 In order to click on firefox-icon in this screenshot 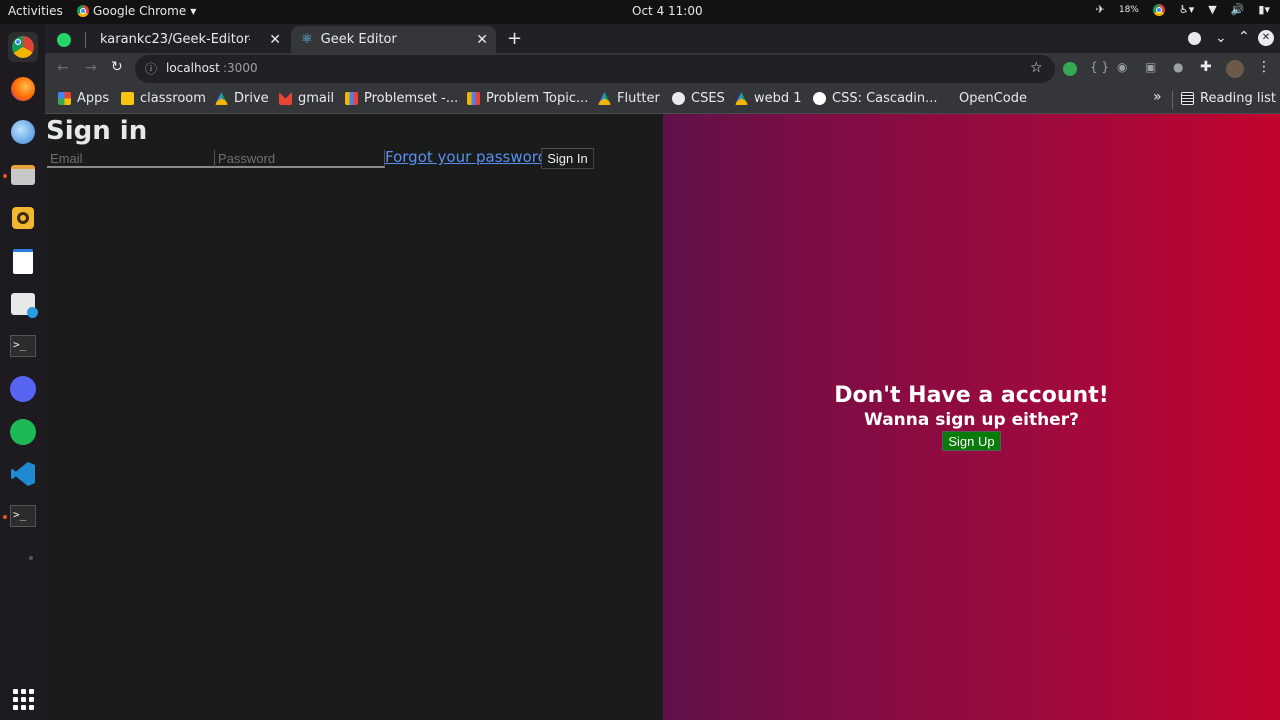, I will do `click(23, 89)`.